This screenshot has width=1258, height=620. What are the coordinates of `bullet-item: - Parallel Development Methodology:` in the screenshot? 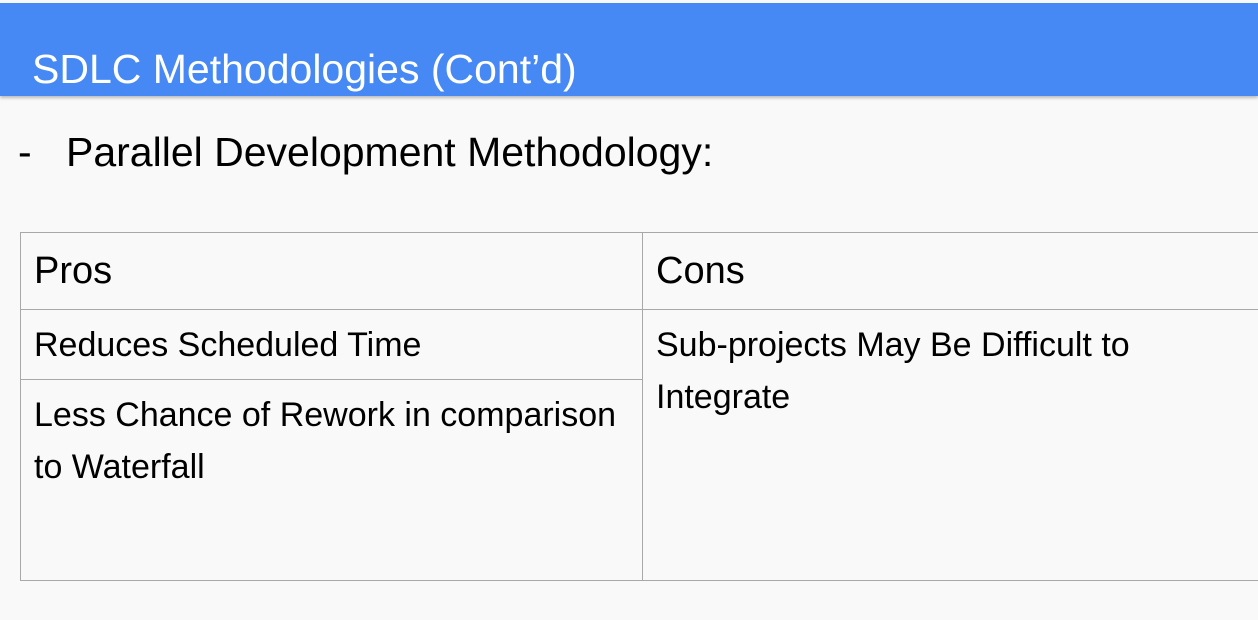 It's located at (365, 152).